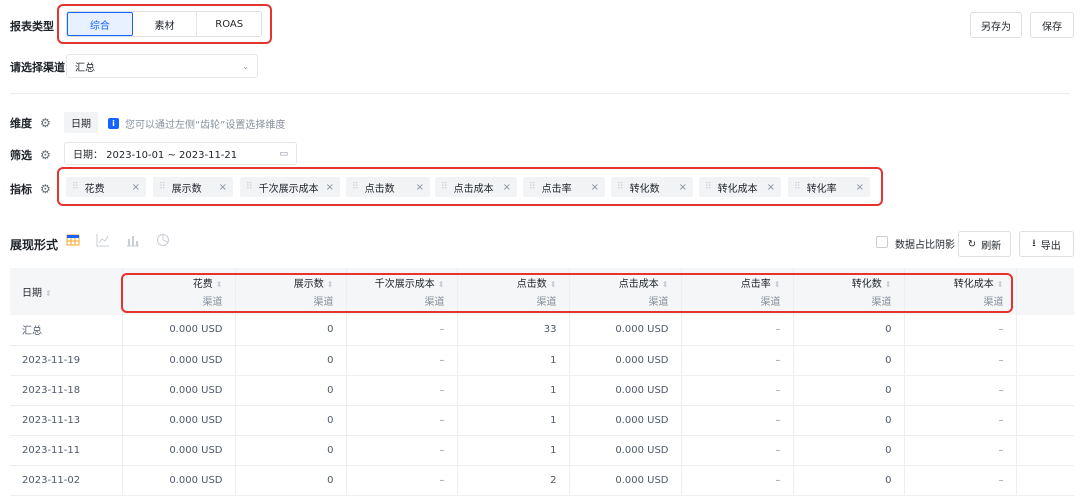  I want to click on table-cell: 2023-11-13, so click(66, 420).